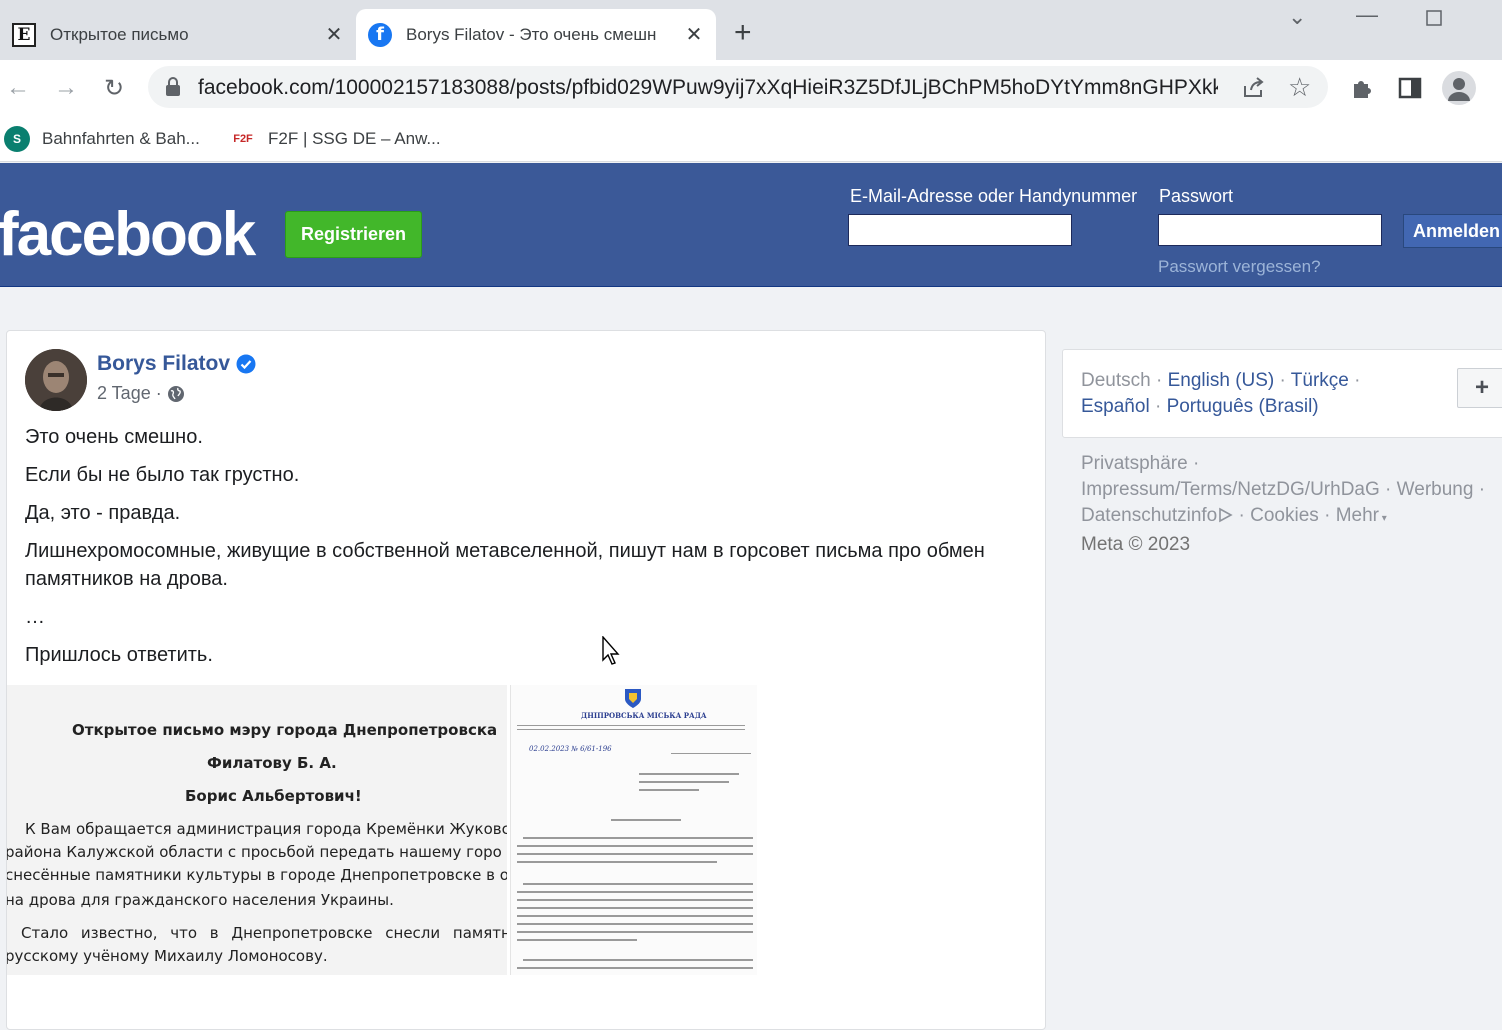 Image resolution: width=1502 pixels, height=1030 pixels. What do you see at coordinates (1230, 489) in the screenshot?
I see `impressum-link: Impressum/Terms/NetzDG/UrhDaG` at bounding box center [1230, 489].